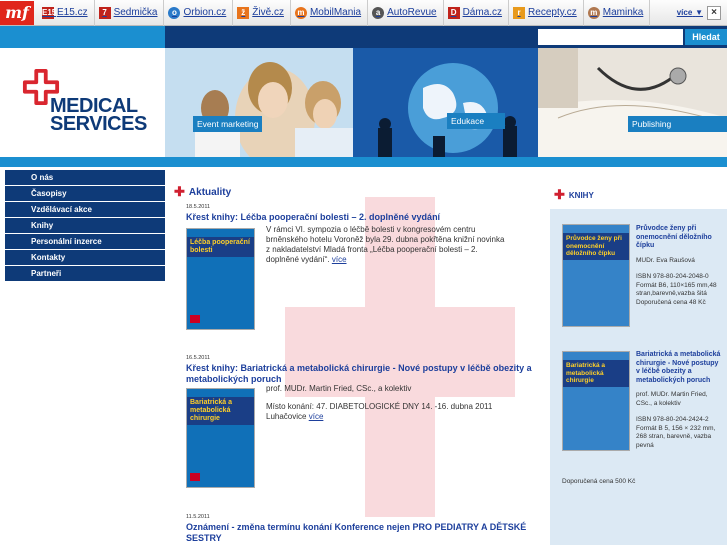  I want to click on toolbar-link-label: E15.cz, so click(72, 12).